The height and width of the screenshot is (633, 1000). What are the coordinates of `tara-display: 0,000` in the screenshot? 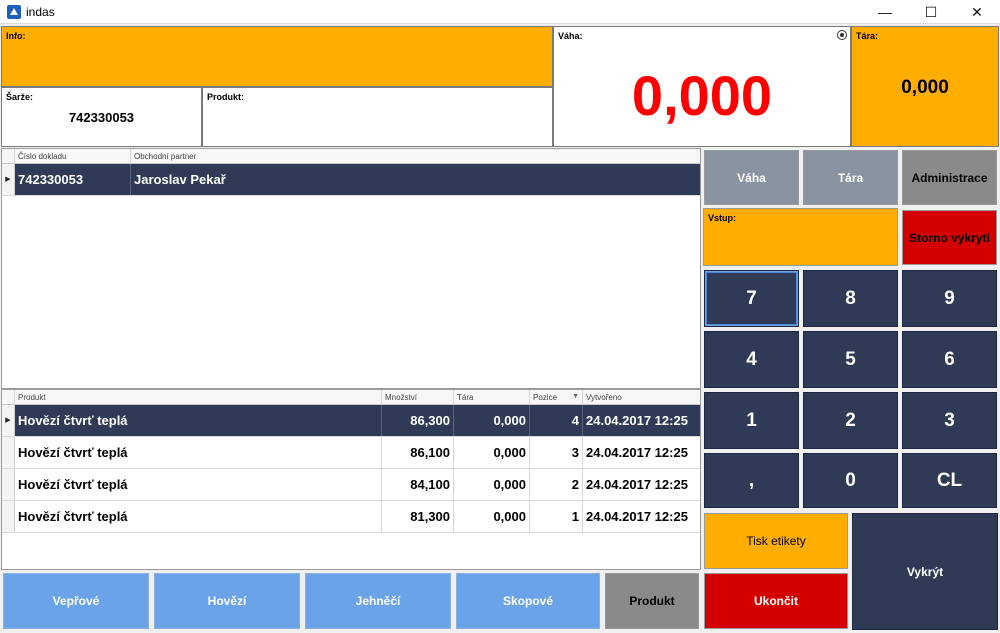 It's located at (925, 87).